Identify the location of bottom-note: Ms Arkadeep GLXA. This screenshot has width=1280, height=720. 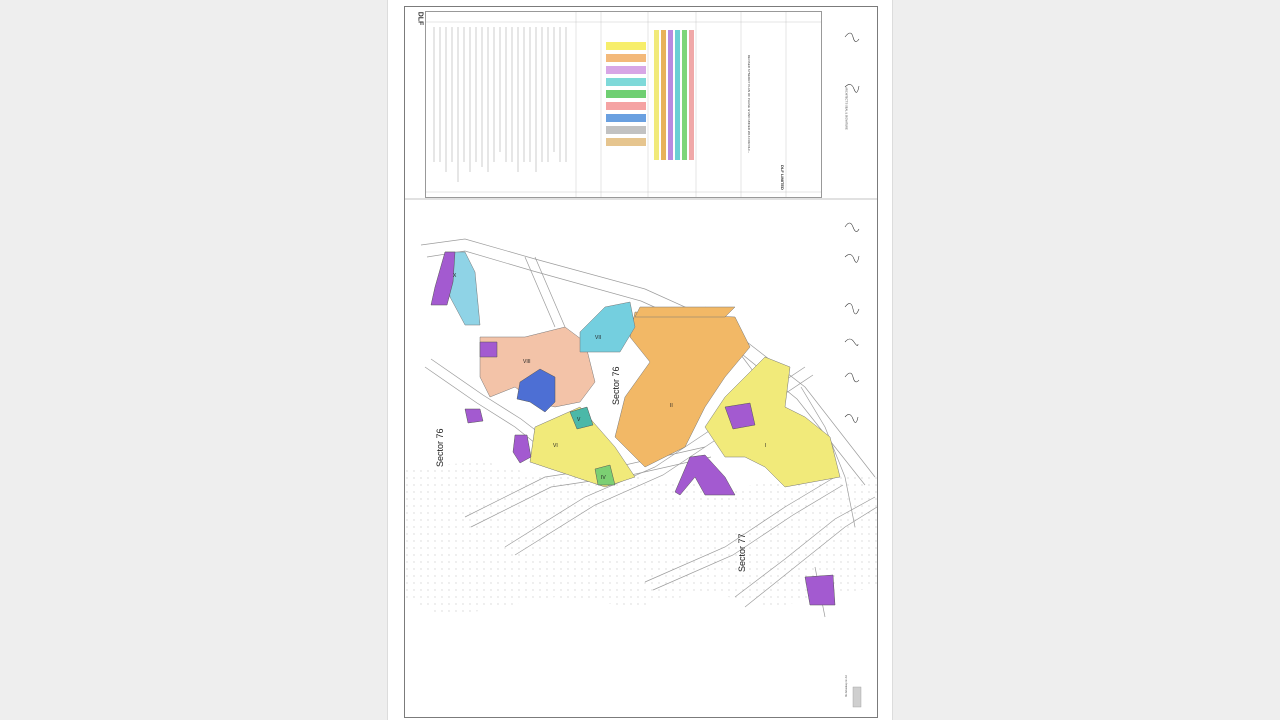
(846, 686).